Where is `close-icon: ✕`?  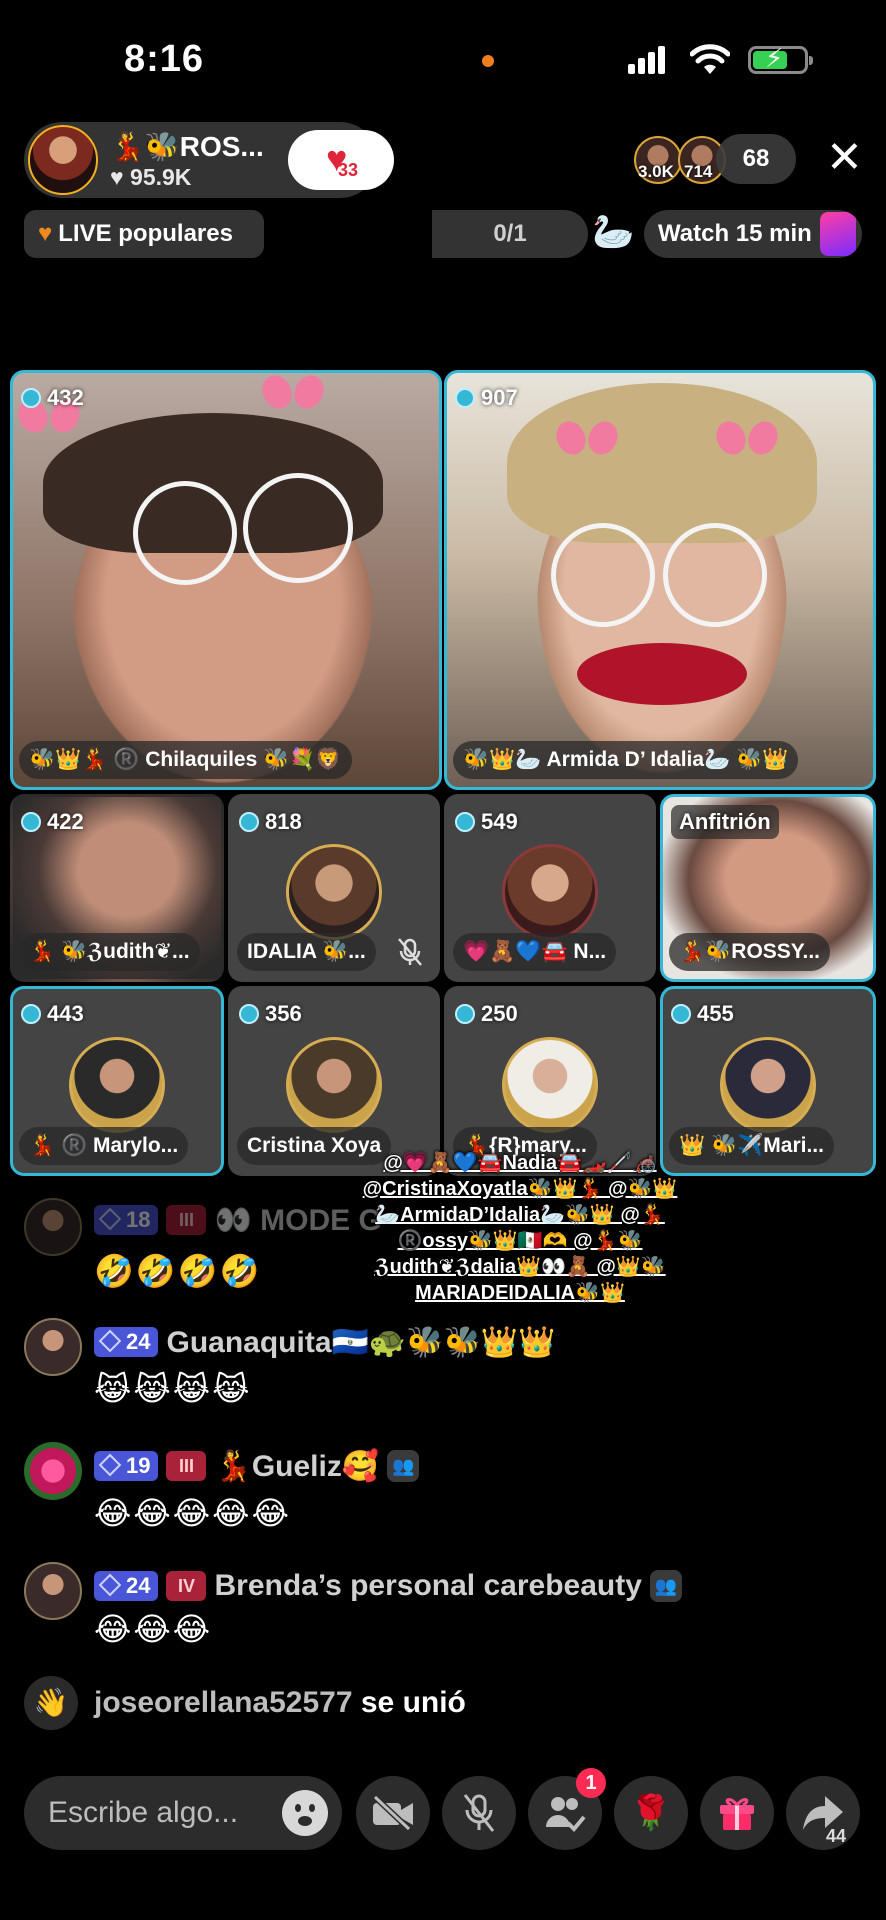 close-icon: ✕ is located at coordinates (844, 158).